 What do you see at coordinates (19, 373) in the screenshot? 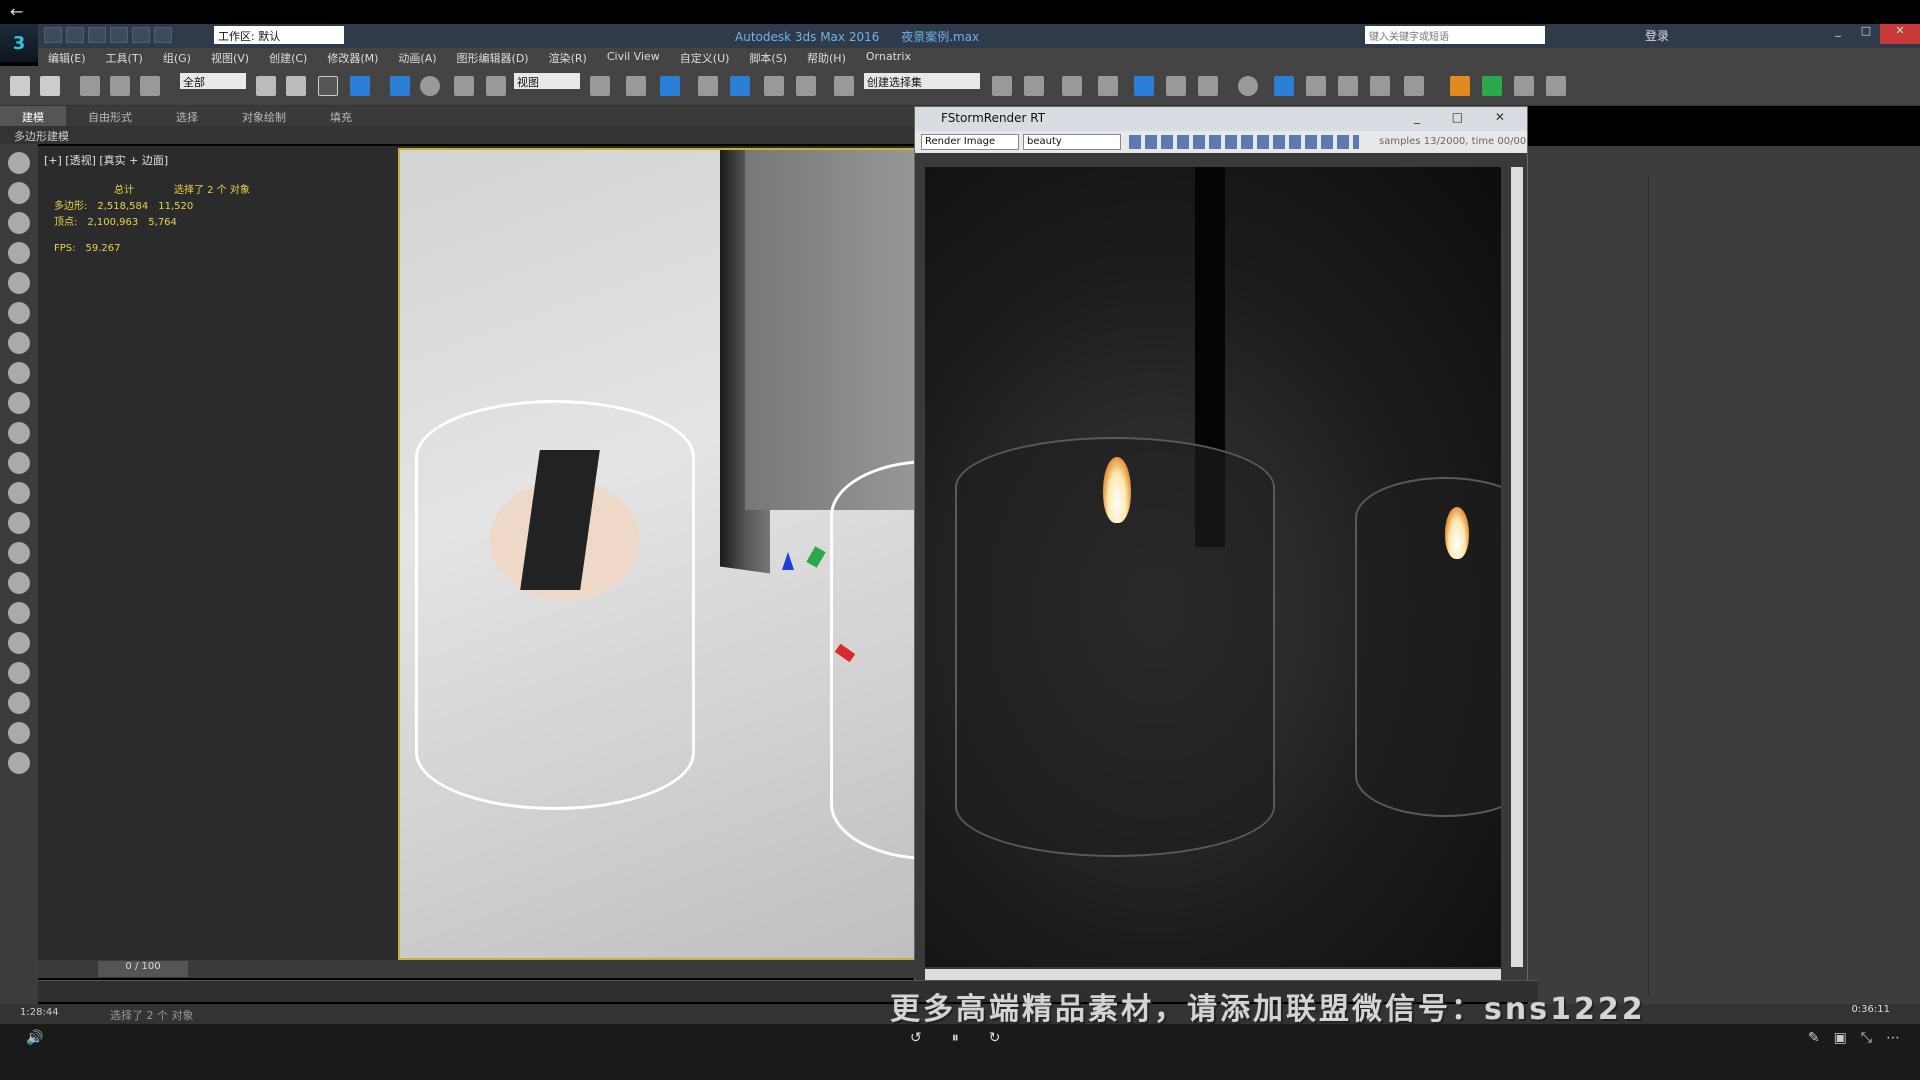
I see `plane-icon` at bounding box center [19, 373].